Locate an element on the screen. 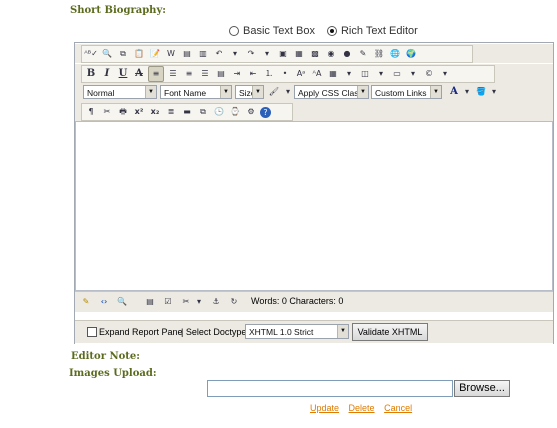 This screenshot has width=557, height=428. copy-icon: ⧉ is located at coordinates (123, 54).